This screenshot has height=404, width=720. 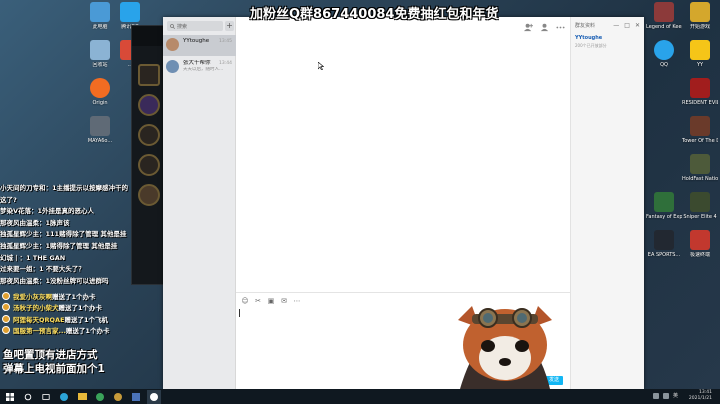 I want to click on text-caret, so click(x=239, y=313).